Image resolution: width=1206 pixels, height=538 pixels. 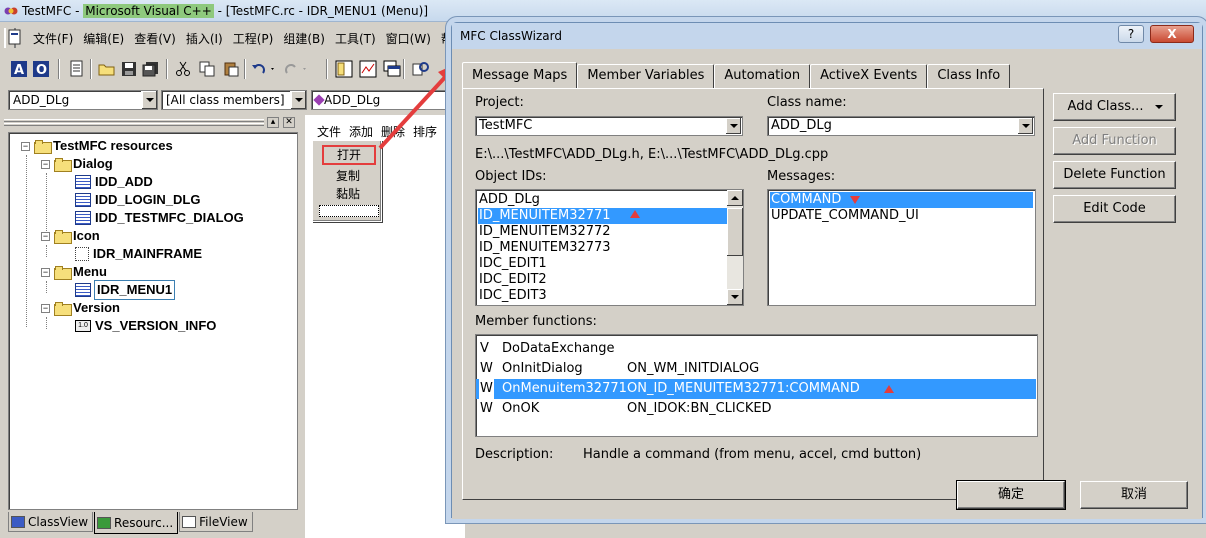 I want to click on copy-icon, so click(x=207, y=69).